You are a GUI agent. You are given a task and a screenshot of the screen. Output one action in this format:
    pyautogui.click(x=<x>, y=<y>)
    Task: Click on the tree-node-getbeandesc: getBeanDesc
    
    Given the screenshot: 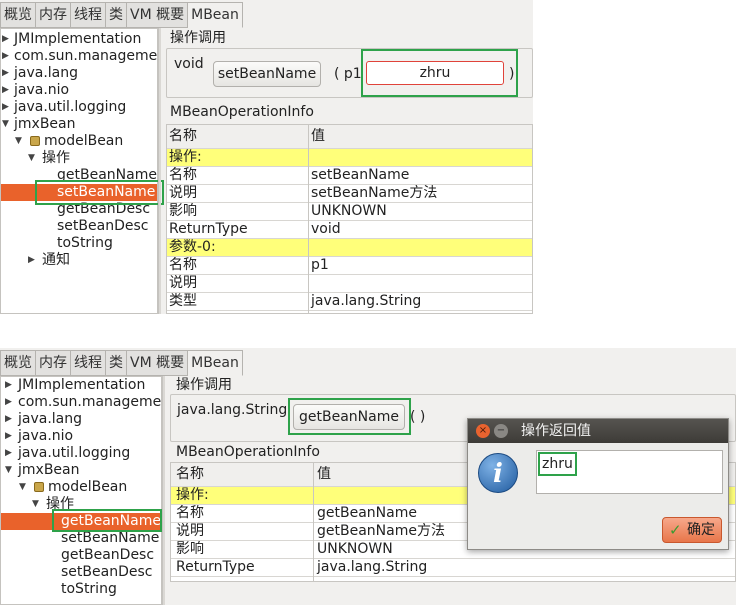 What is the action you would take?
    pyautogui.click(x=107, y=555)
    